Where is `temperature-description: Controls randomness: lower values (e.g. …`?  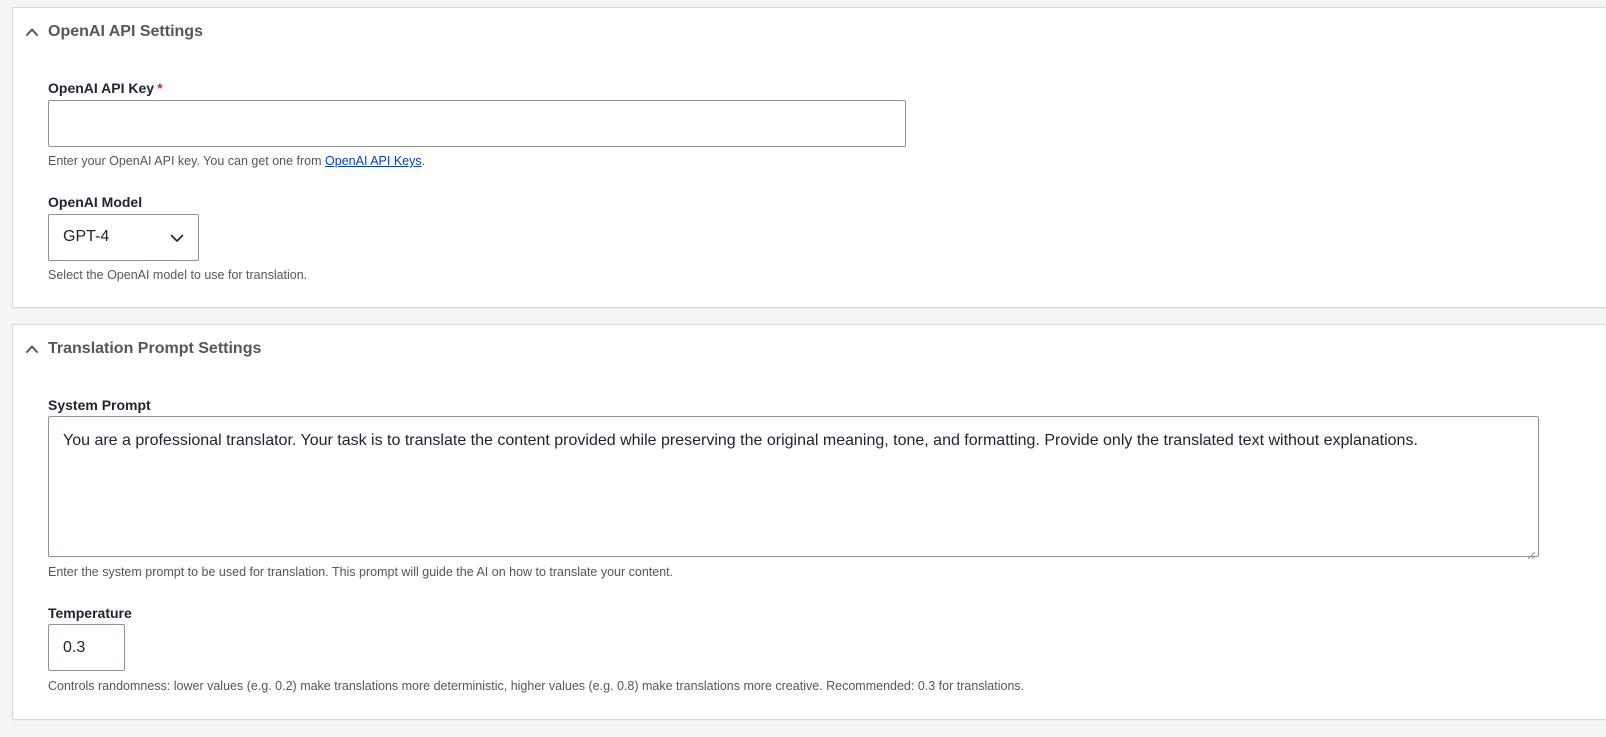 temperature-description: Controls randomness: lower values (e.g. … is located at coordinates (536, 686).